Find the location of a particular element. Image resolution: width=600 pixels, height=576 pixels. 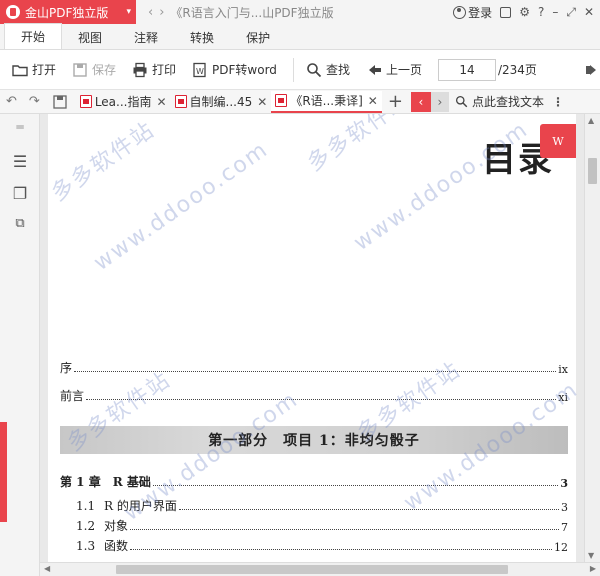

doc-tab-3: 《R语...秉译] ✕ is located at coordinates (326, 101).